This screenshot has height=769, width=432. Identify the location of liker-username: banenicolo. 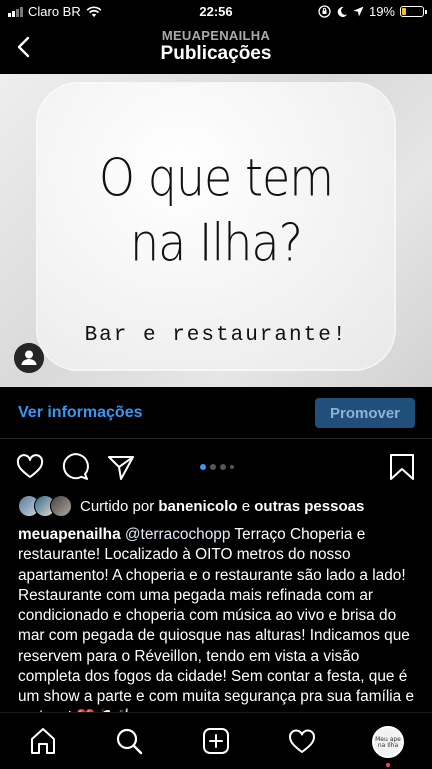
(197, 506).